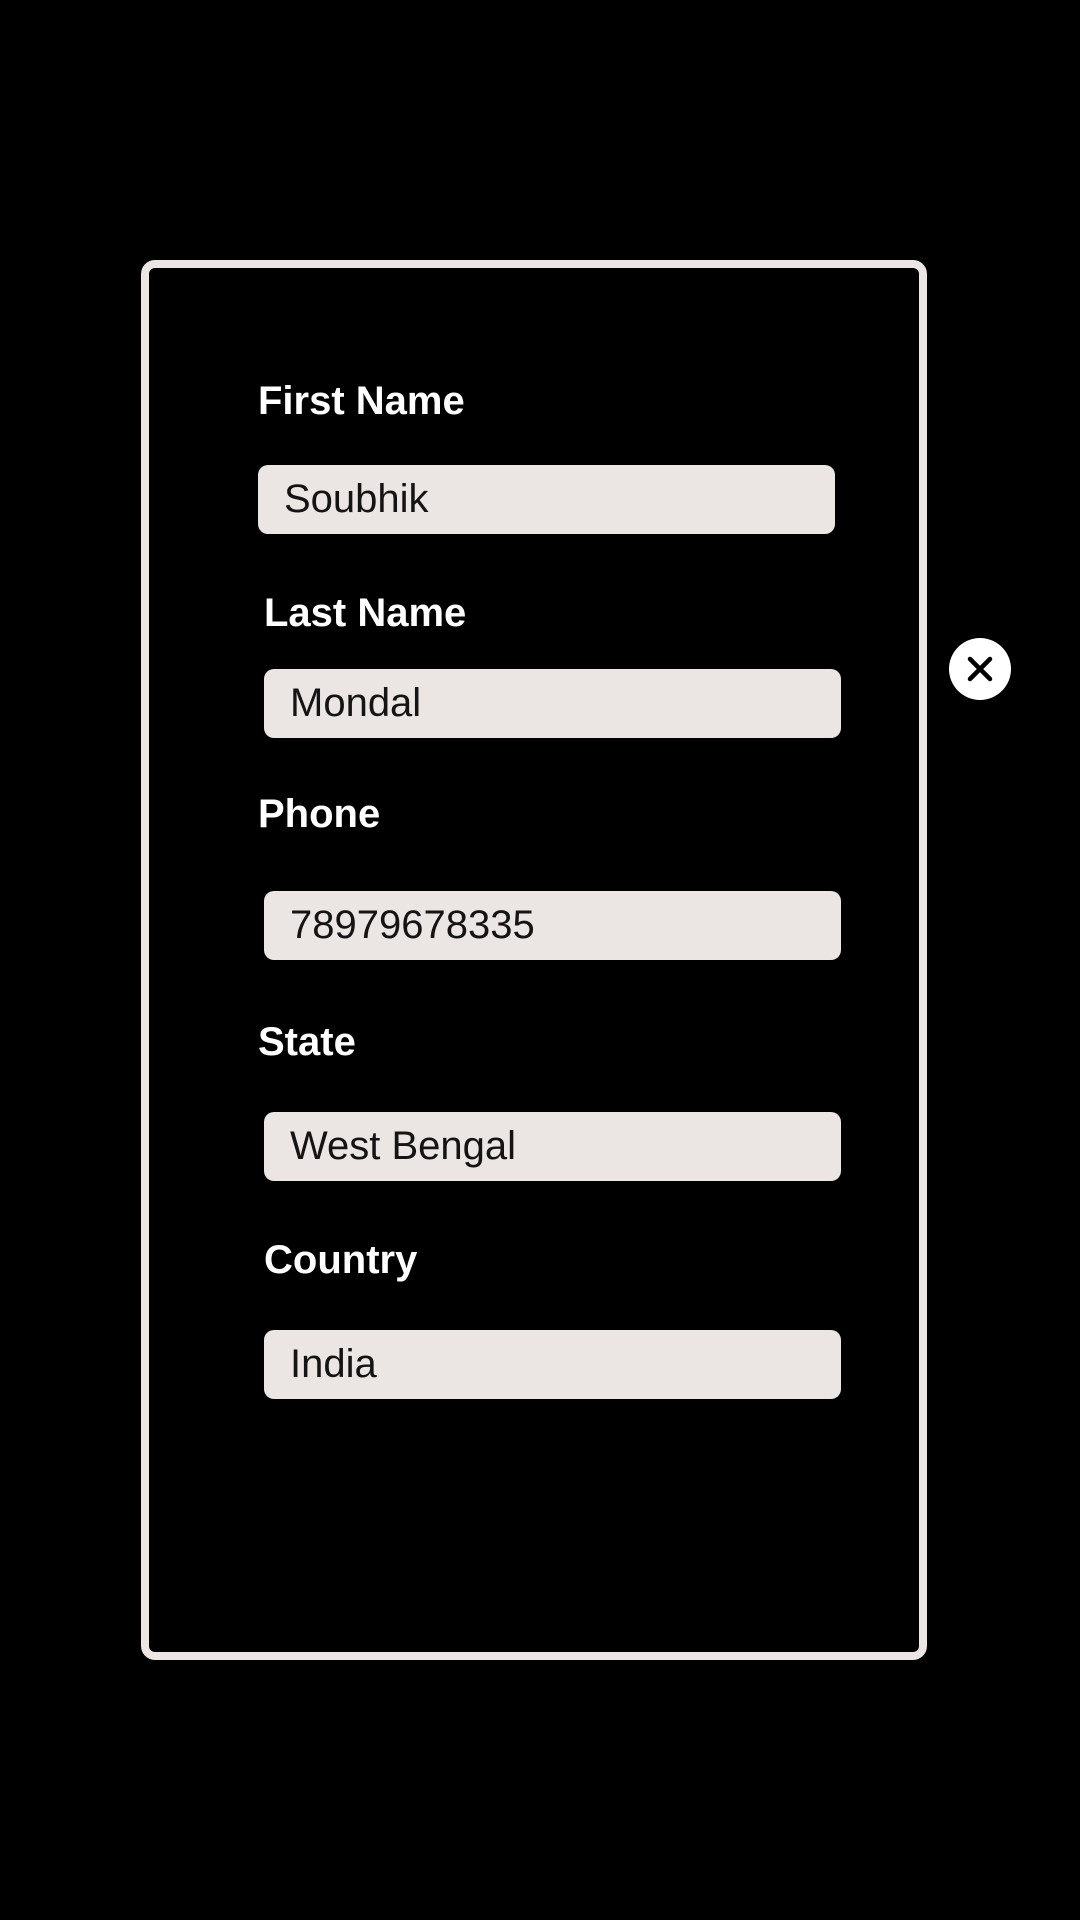  Describe the element at coordinates (361, 401) in the screenshot. I see `first-name-label: First Name` at that location.